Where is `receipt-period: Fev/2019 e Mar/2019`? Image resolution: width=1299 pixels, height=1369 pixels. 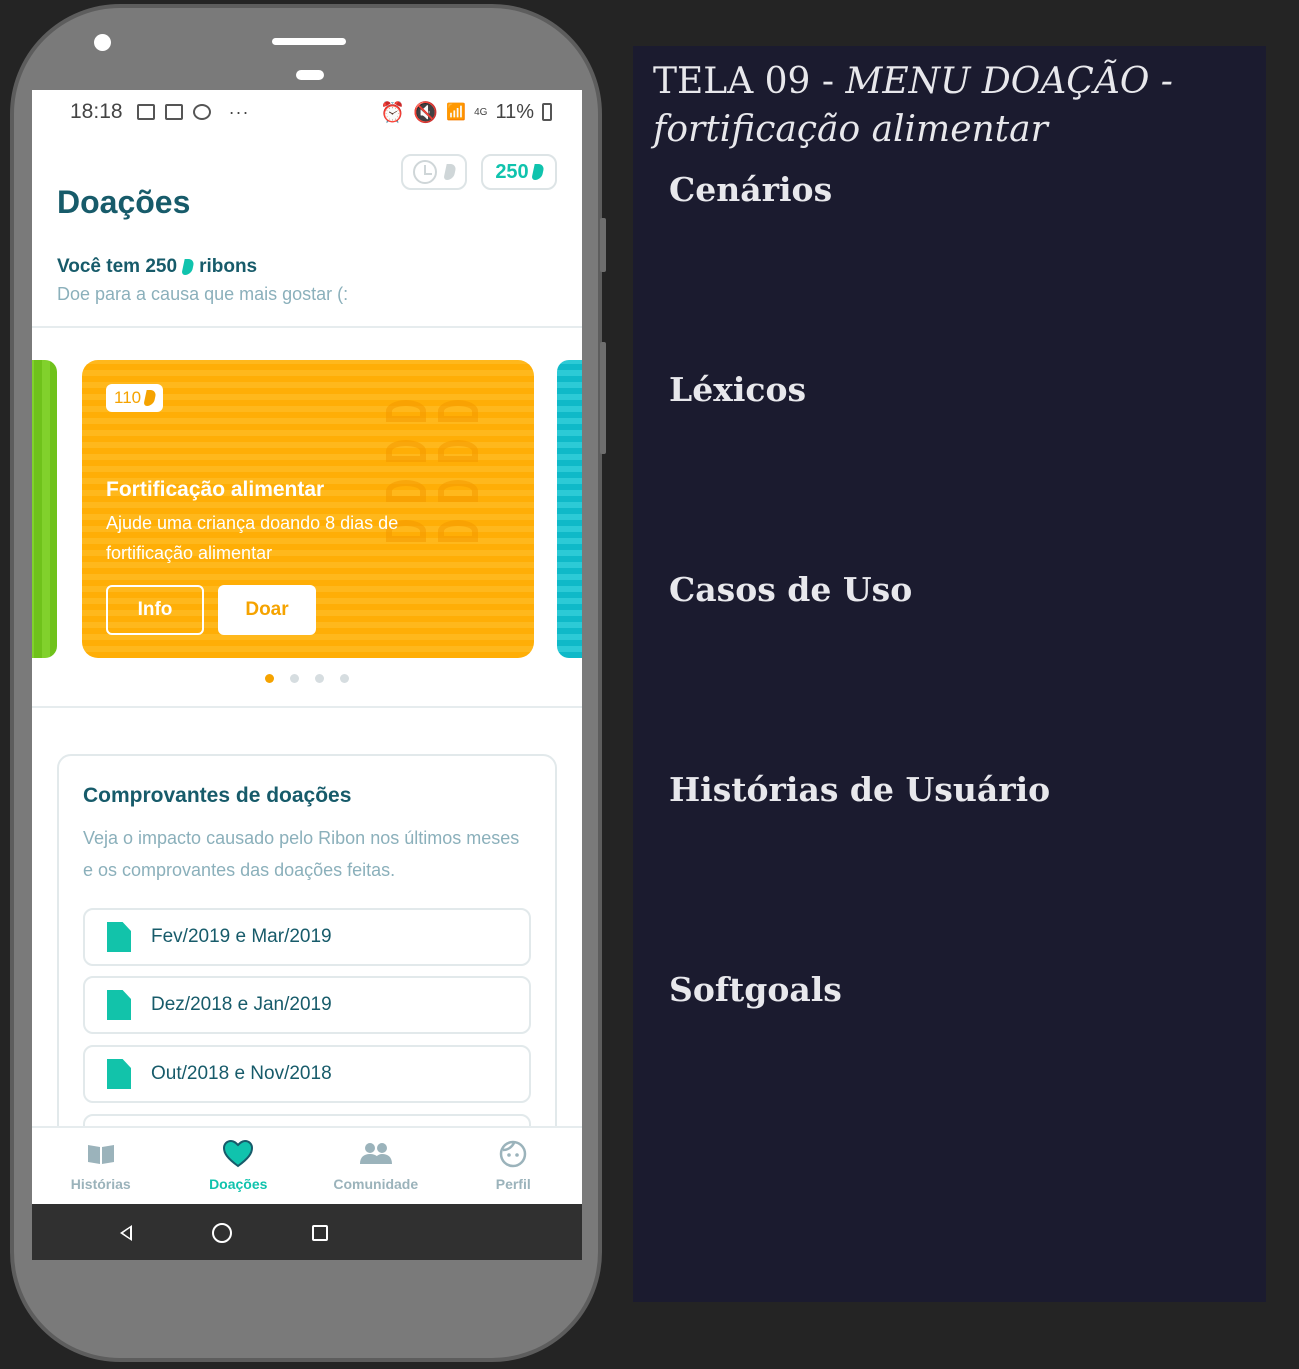 receipt-period: Fev/2019 e Mar/2019 is located at coordinates (241, 936).